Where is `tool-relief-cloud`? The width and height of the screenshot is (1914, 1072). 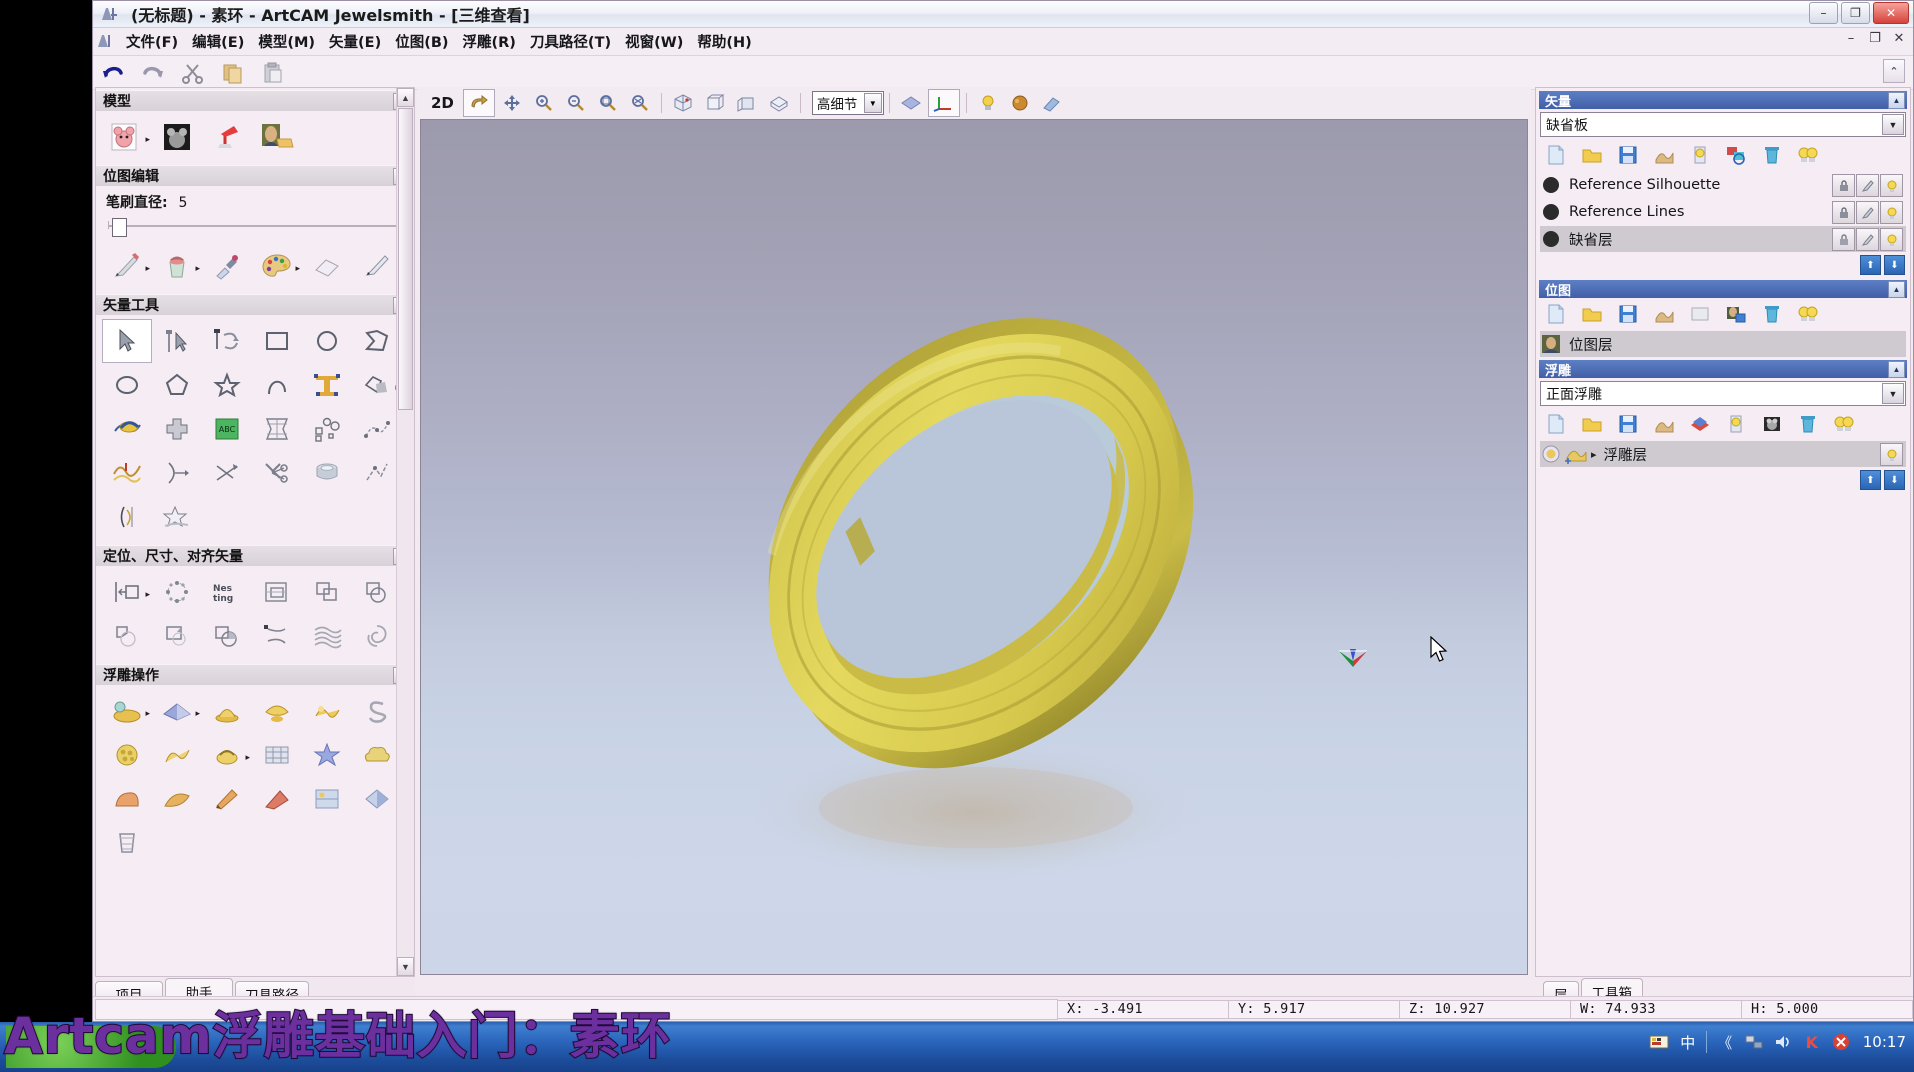
tool-relief-cloud is located at coordinates (377, 755).